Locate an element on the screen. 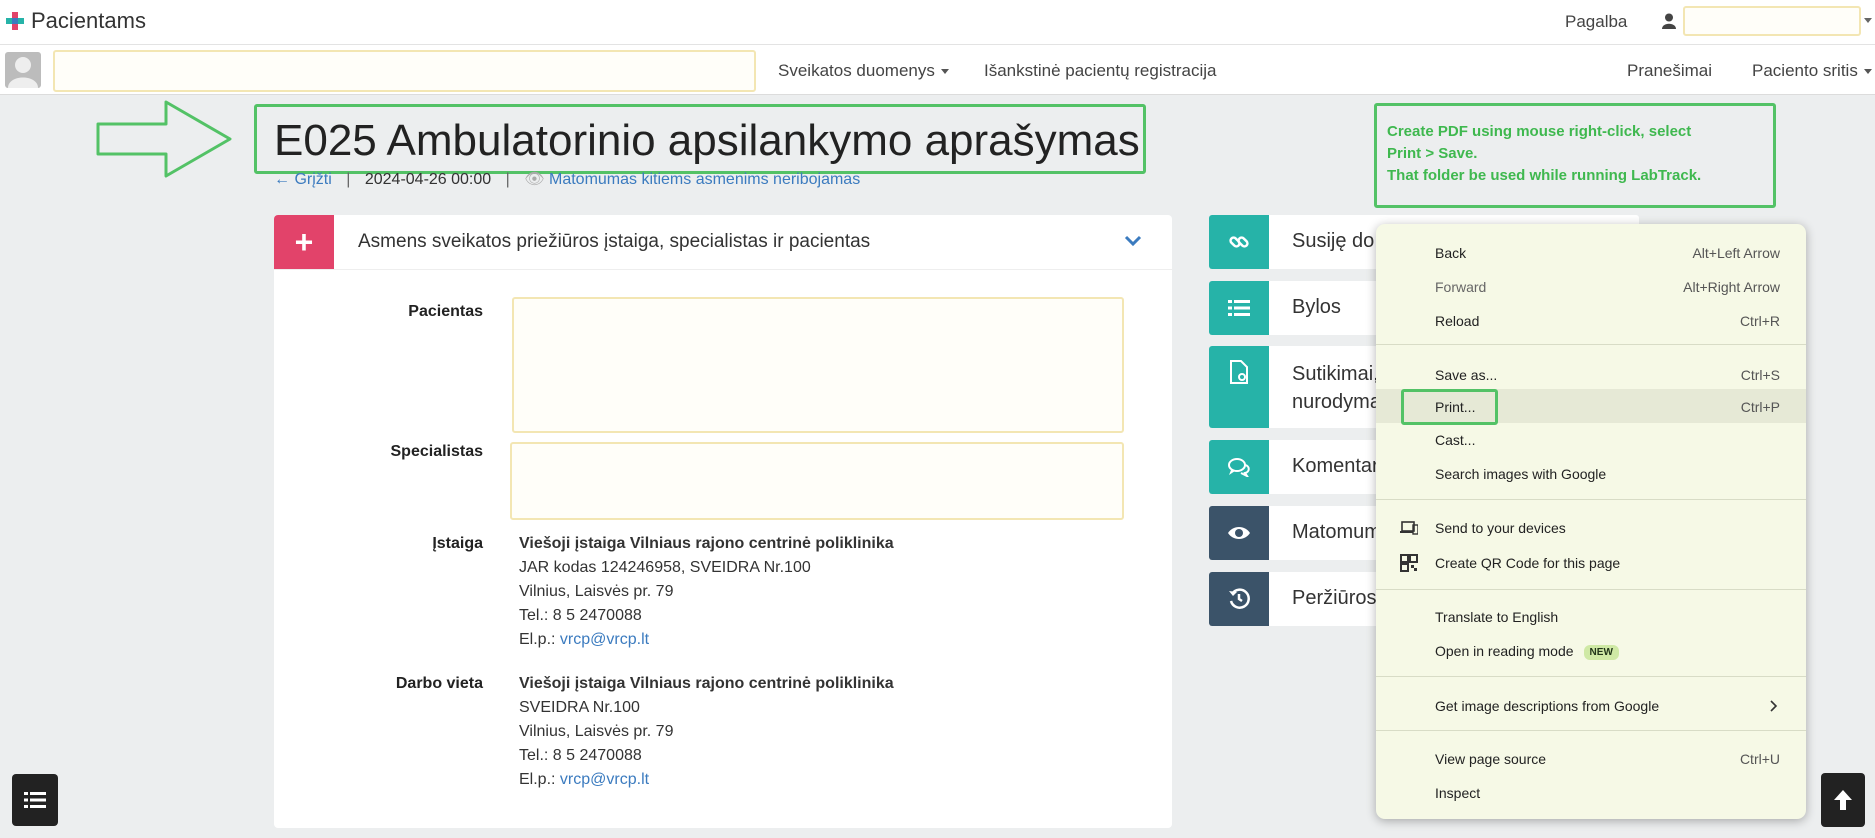 This screenshot has width=1875, height=838. print-annotation-box is located at coordinates (1449, 407).